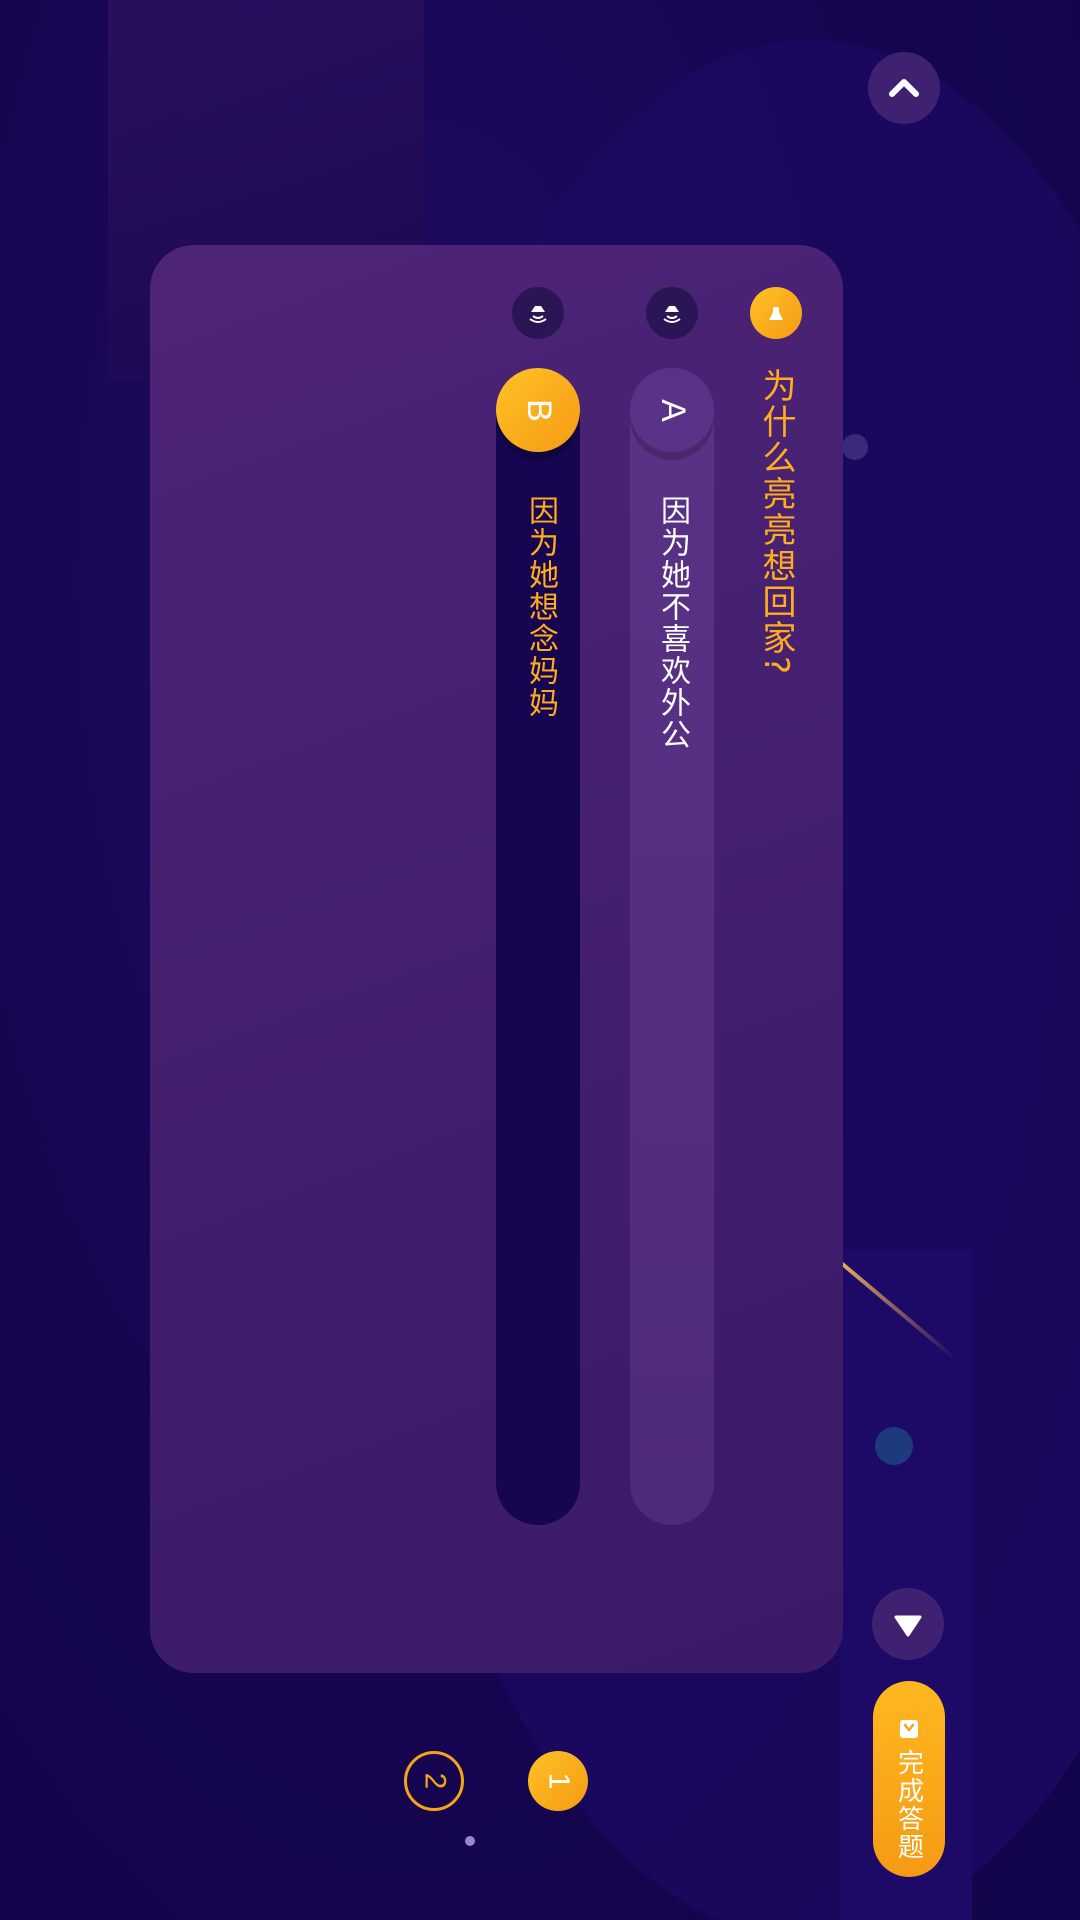  I want to click on page-1-button: 1, so click(558, 1781).